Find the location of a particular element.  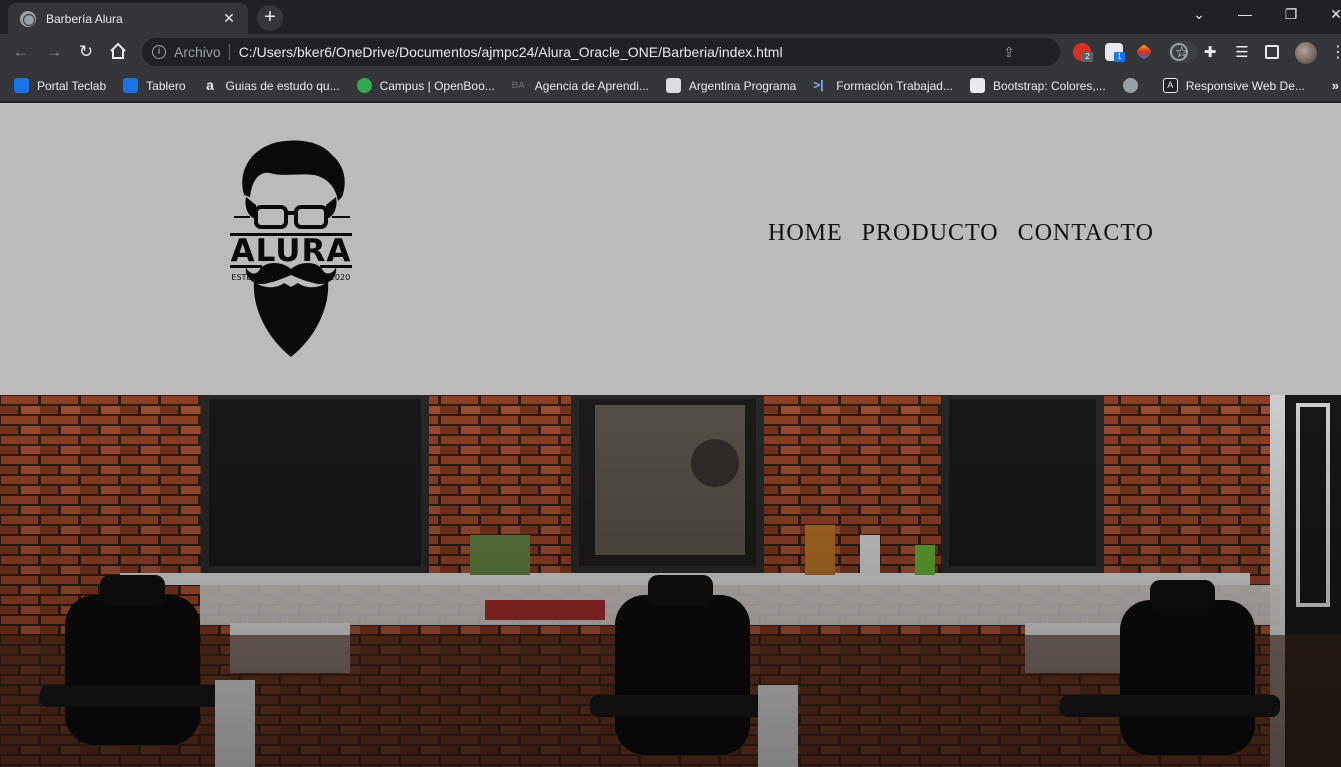

tab-title: Barbería Alura is located at coordinates (84, 18).